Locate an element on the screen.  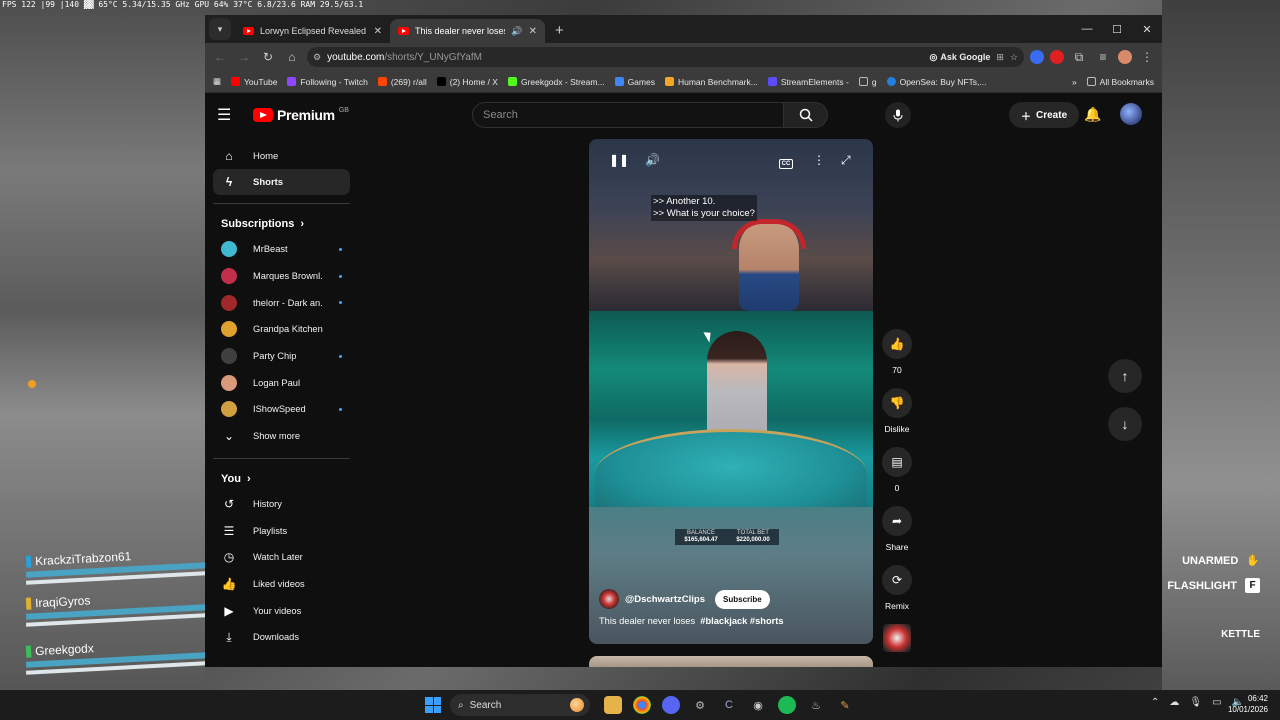
notifications-bell-icon: 🔔 is located at coordinates (1092, 114).